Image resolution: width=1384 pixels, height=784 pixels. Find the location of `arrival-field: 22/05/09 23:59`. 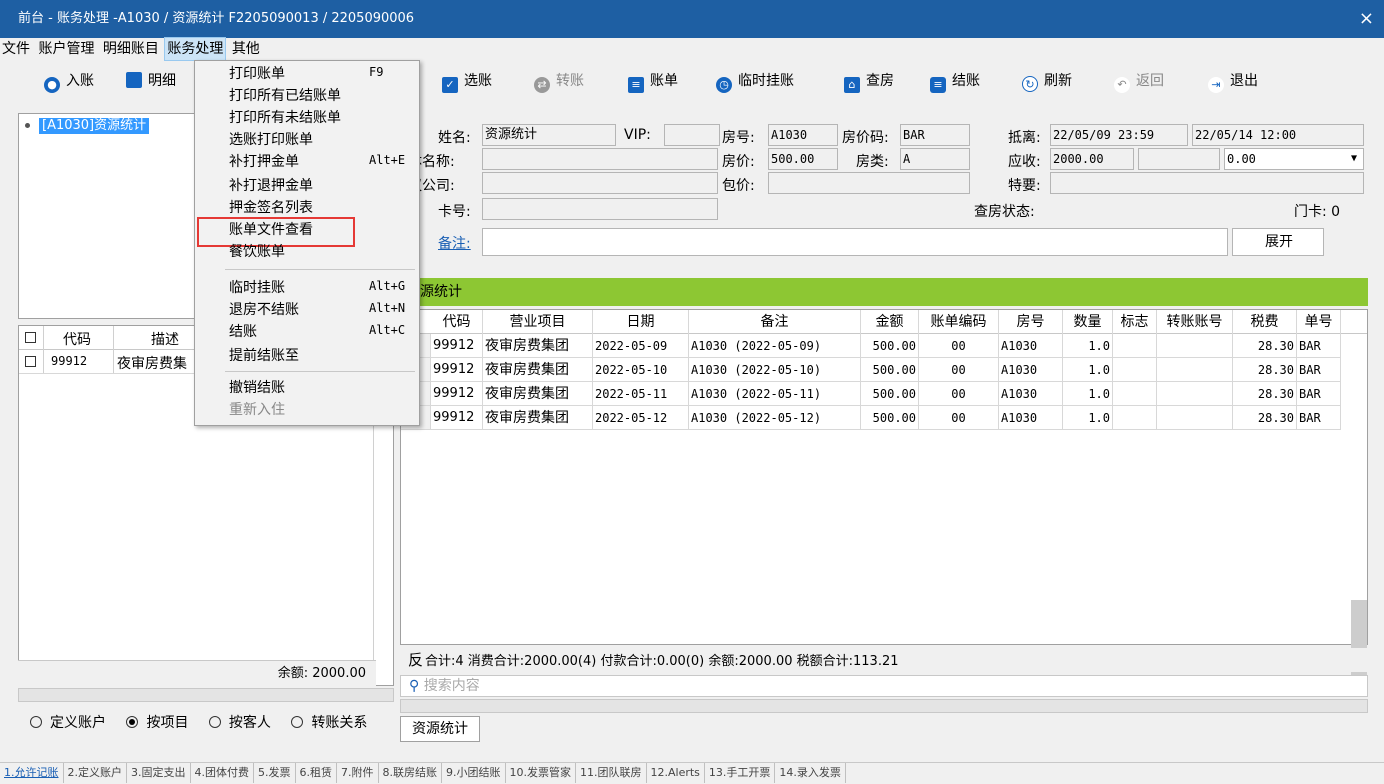

arrival-field: 22/05/09 23:59 is located at coordinates (1119, 135).